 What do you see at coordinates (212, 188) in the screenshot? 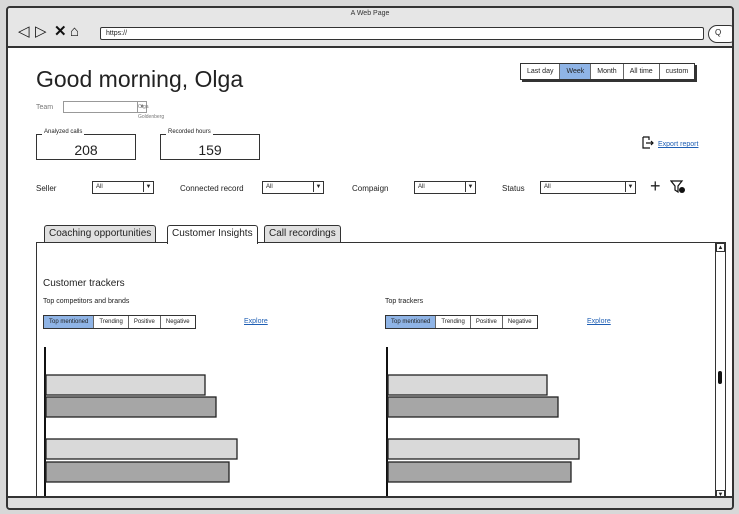
I see `connected-record-label: Connected record` at bounding box center [212, 188].